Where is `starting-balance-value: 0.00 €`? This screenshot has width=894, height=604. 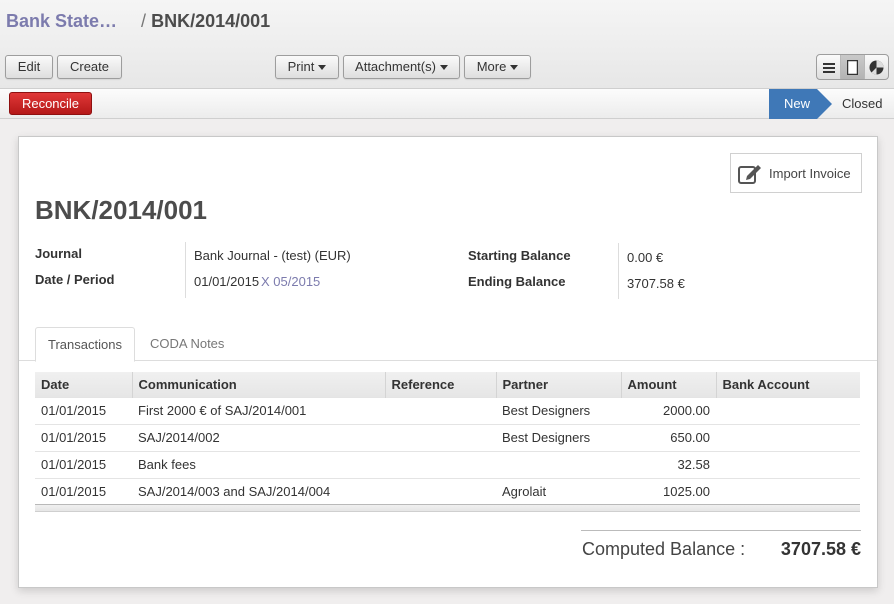
starting-balance-value: 0.00 € is located at coordinates (645, 257).